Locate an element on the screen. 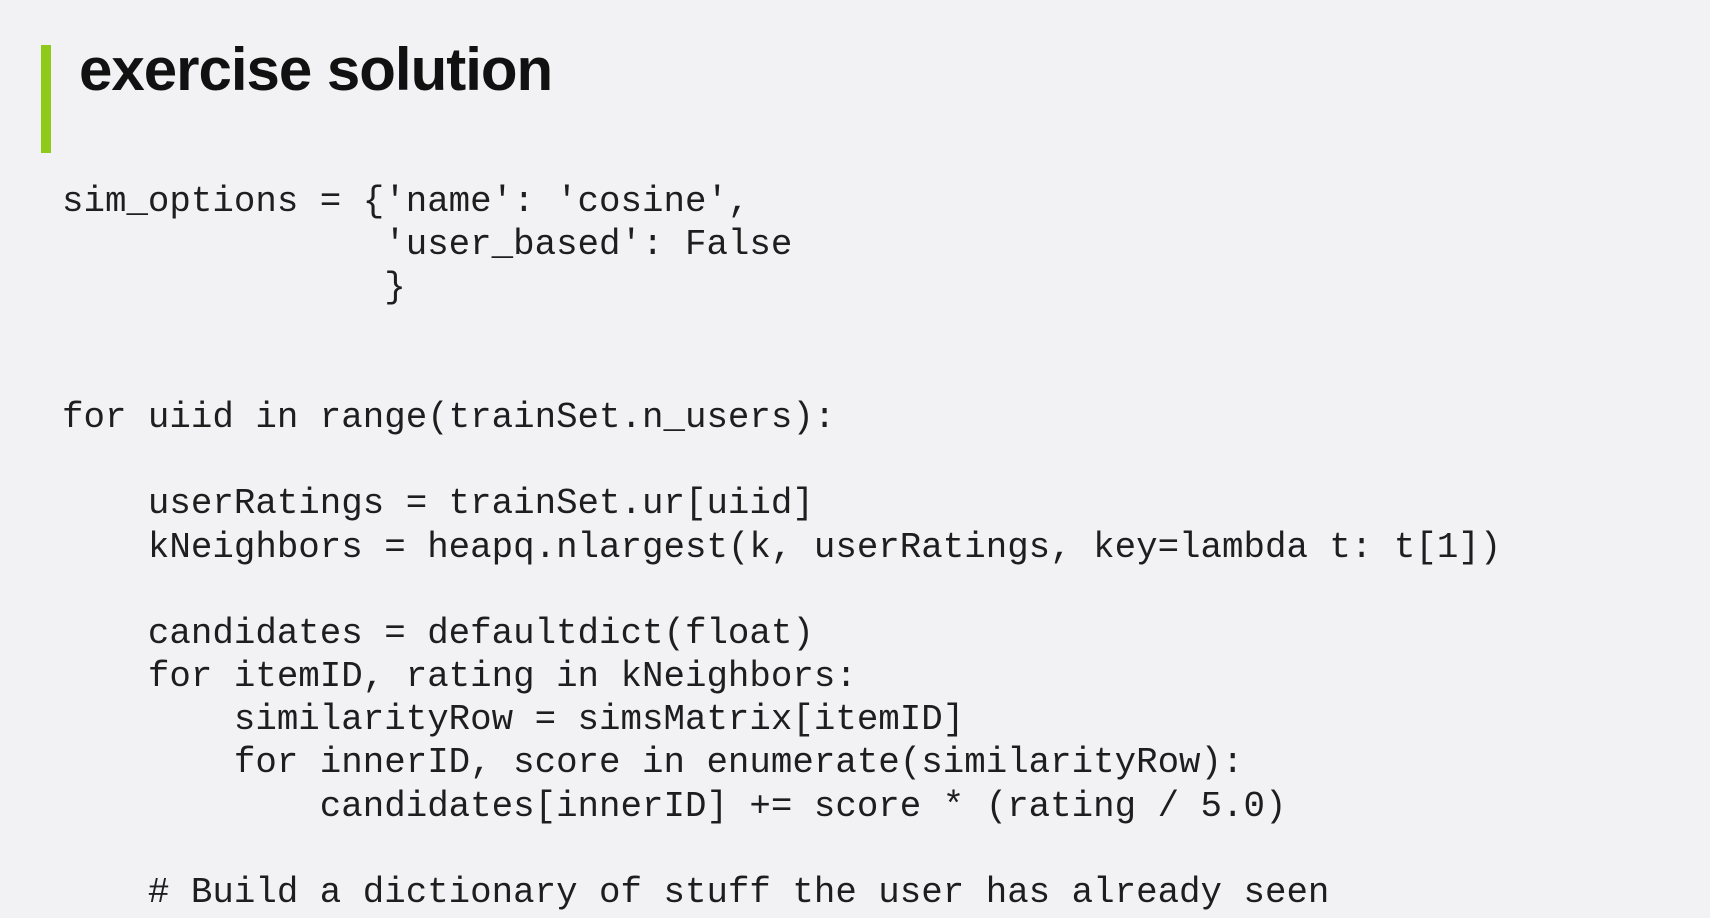  code-line: candidates = defaultdict(float) is located at coordinates (438, 633).